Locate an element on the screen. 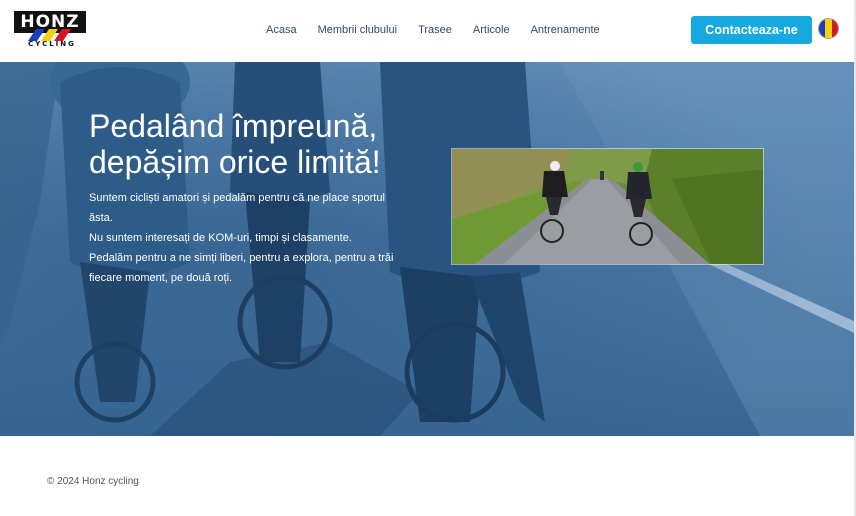  cyclists-photo is located at coordinates (607, 206).